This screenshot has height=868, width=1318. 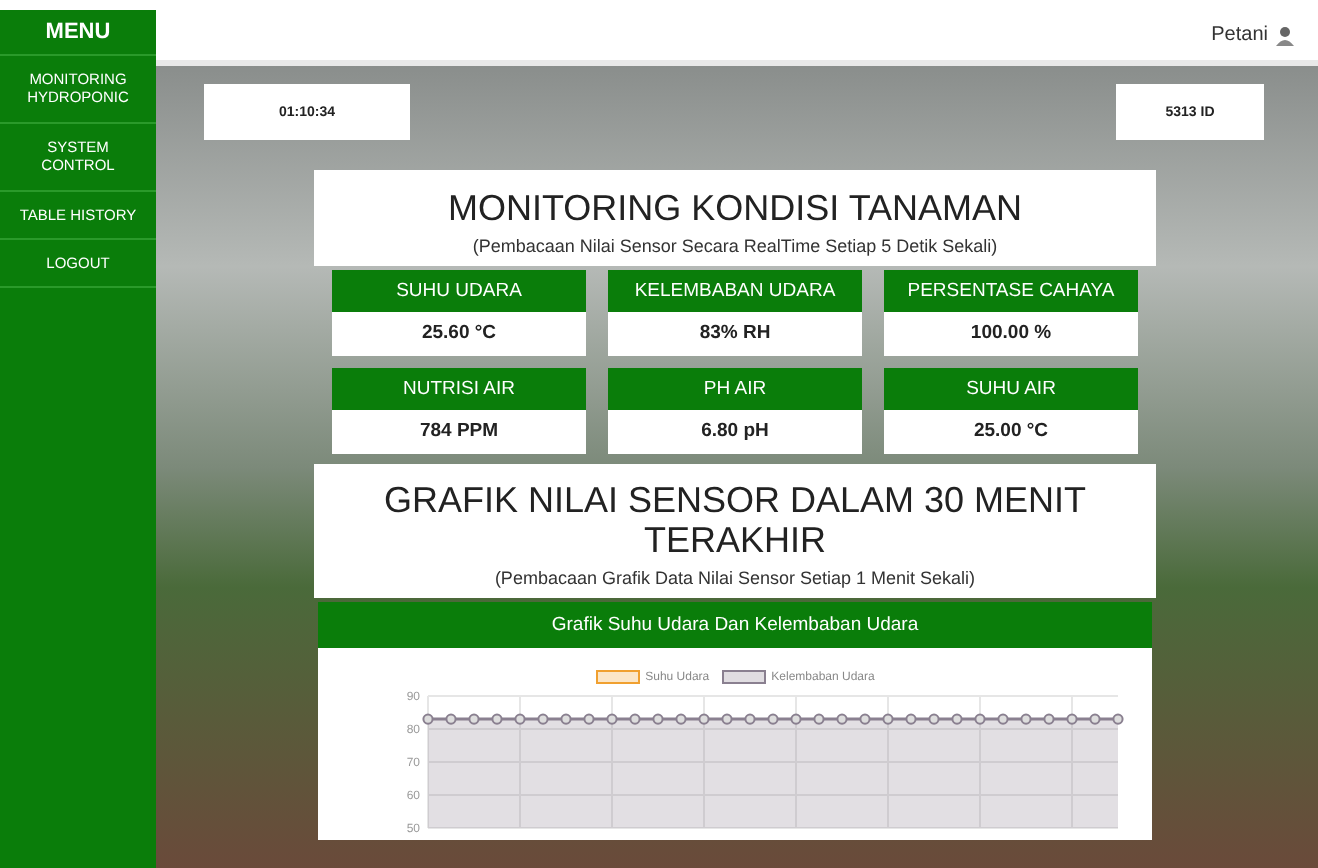 I want to click on sensor-label: SUHU UDARA, so click(x=459, y=290).